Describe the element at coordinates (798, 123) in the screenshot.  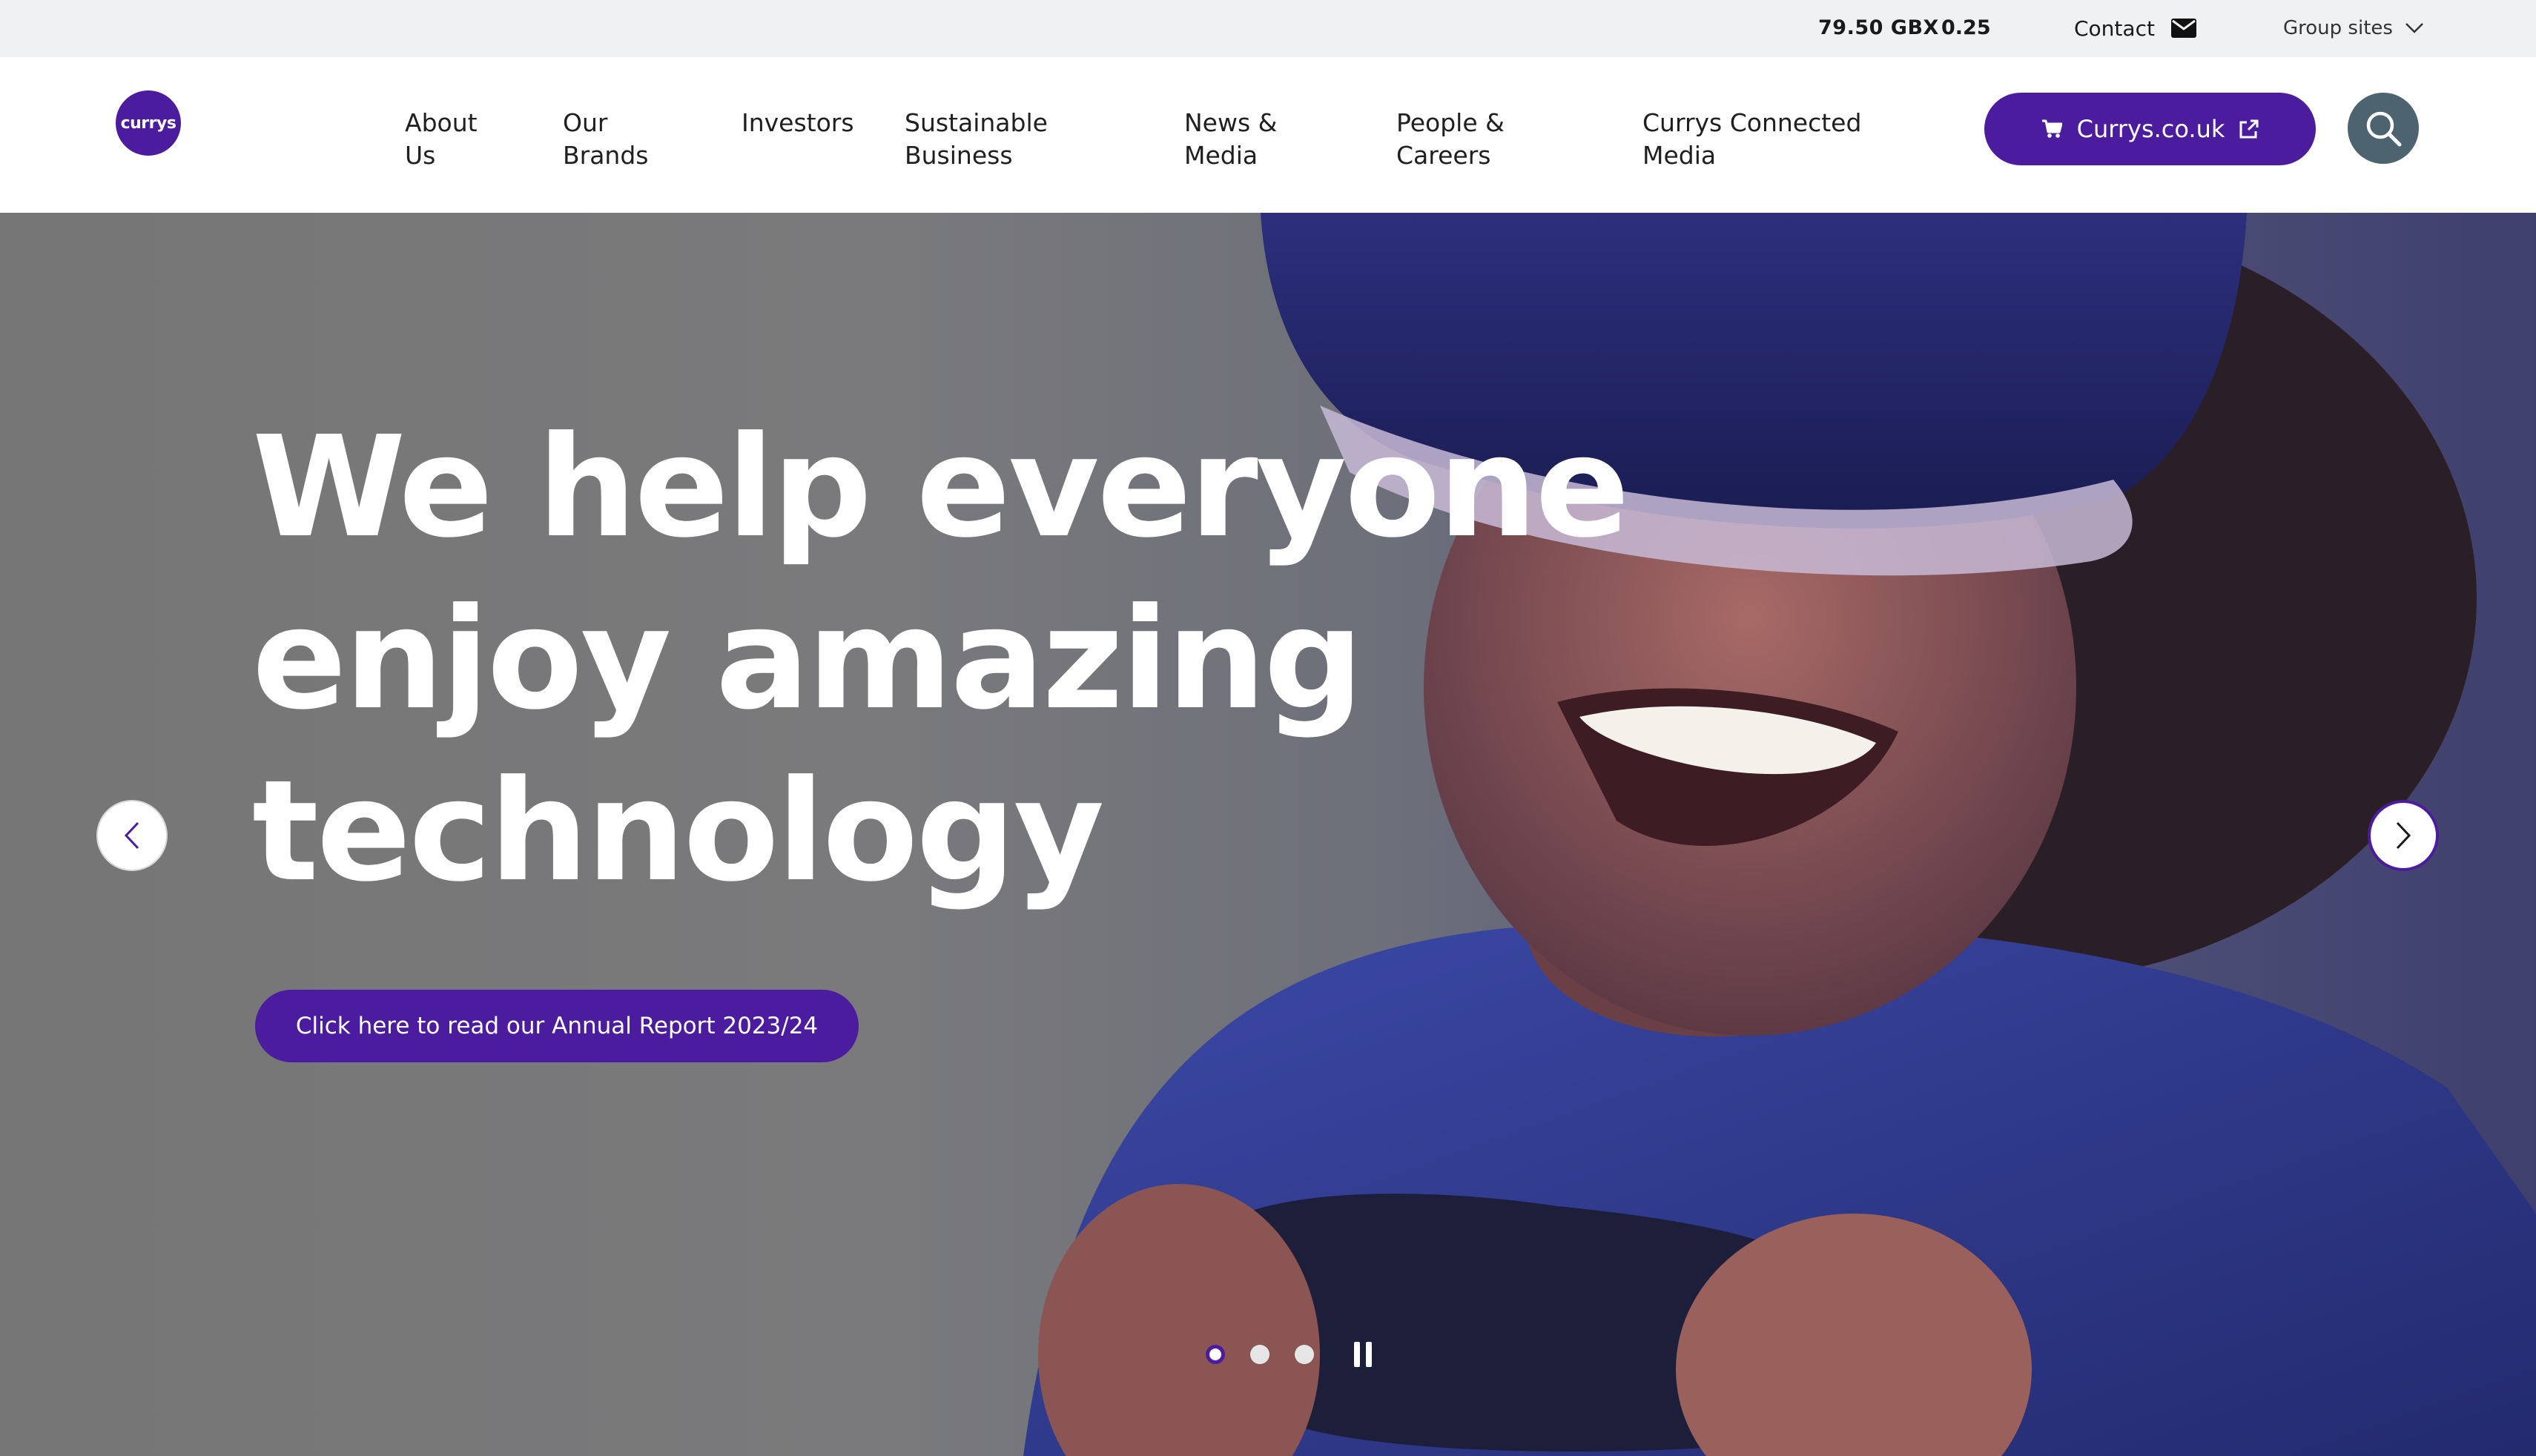
I see `nav-investors: Investors` at that location.